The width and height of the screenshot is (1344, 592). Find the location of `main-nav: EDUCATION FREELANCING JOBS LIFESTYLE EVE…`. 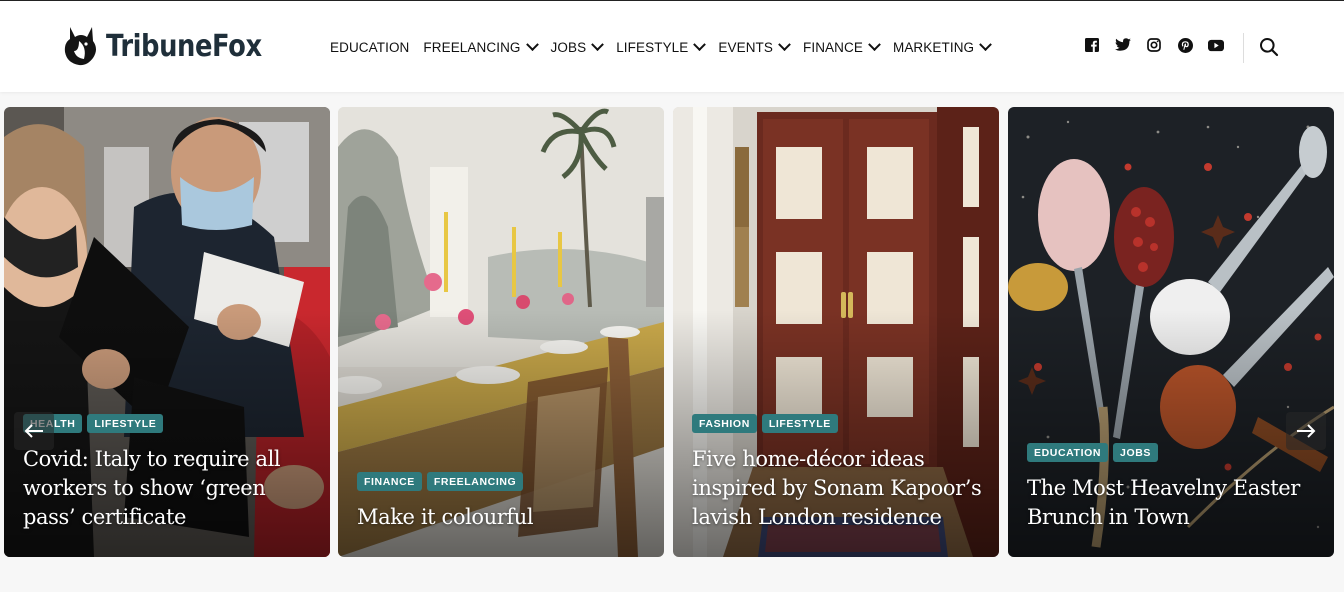

main-nav: EDUCATION FREELANCING JOBS LIFESTYLE EVE… is located at coordinates (667, 47).